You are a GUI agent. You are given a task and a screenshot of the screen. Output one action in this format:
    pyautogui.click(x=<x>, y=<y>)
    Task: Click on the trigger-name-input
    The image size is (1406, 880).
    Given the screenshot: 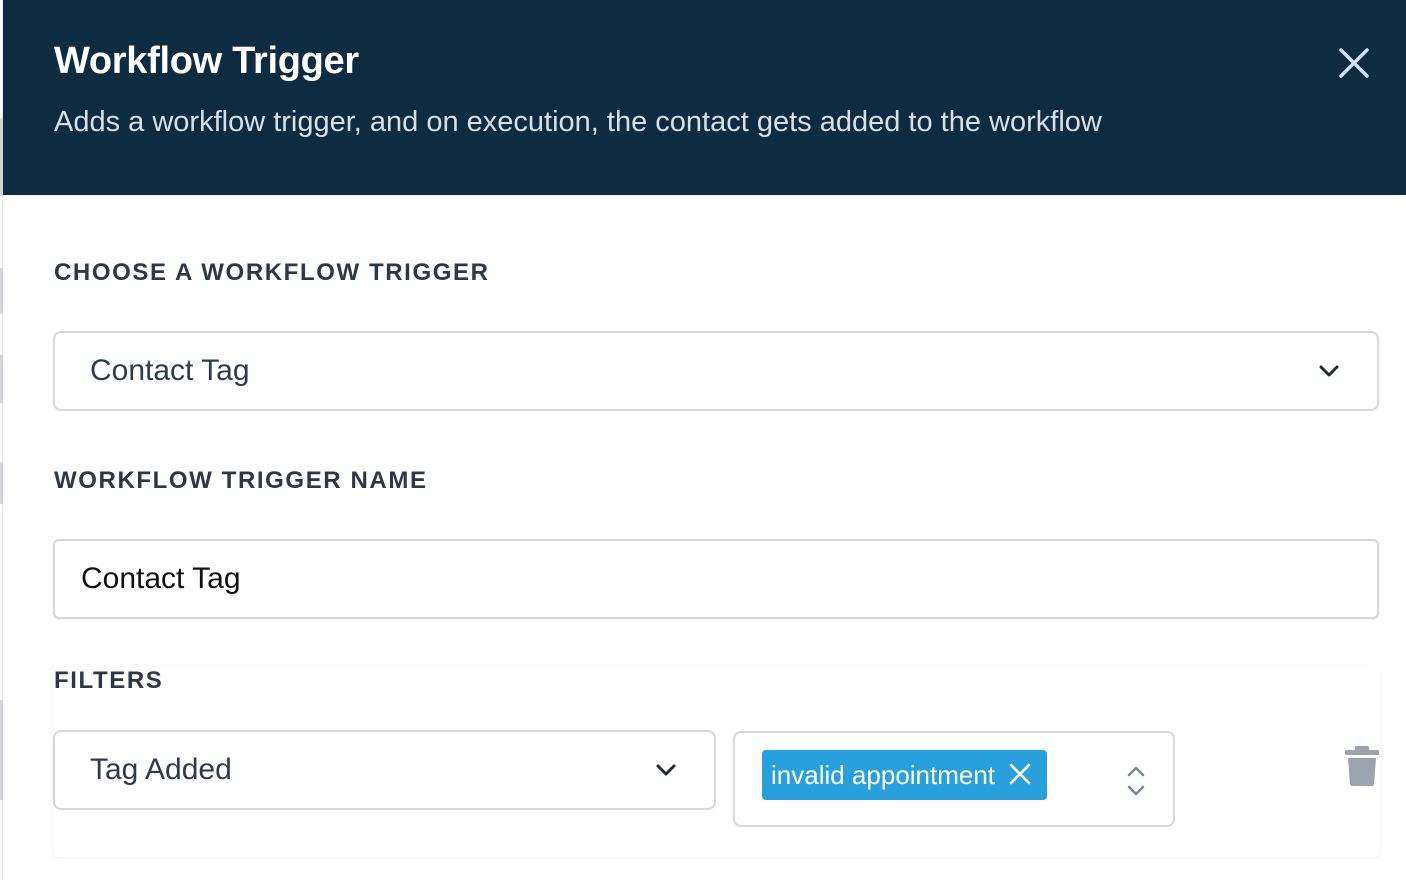 What is the action you would take?
    pyautogui.click(x=716, y=579)
    